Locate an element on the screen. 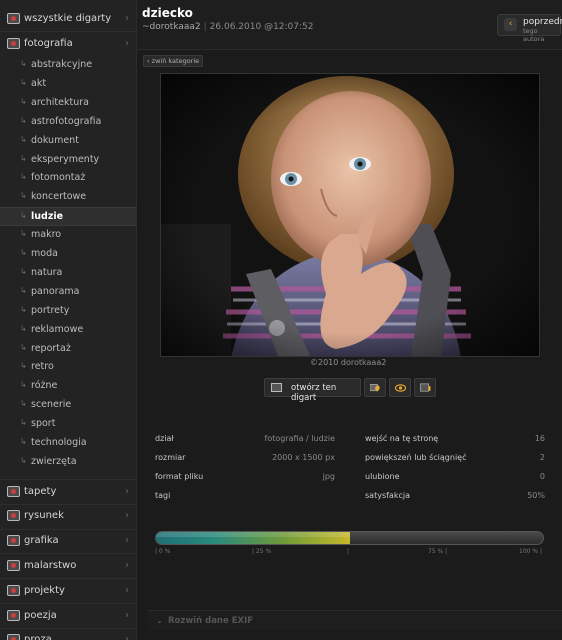 Image resolution: width=562 pixels, height=640 pixels. sidebar-category: rysunek › is located at coordinates (68, 516).